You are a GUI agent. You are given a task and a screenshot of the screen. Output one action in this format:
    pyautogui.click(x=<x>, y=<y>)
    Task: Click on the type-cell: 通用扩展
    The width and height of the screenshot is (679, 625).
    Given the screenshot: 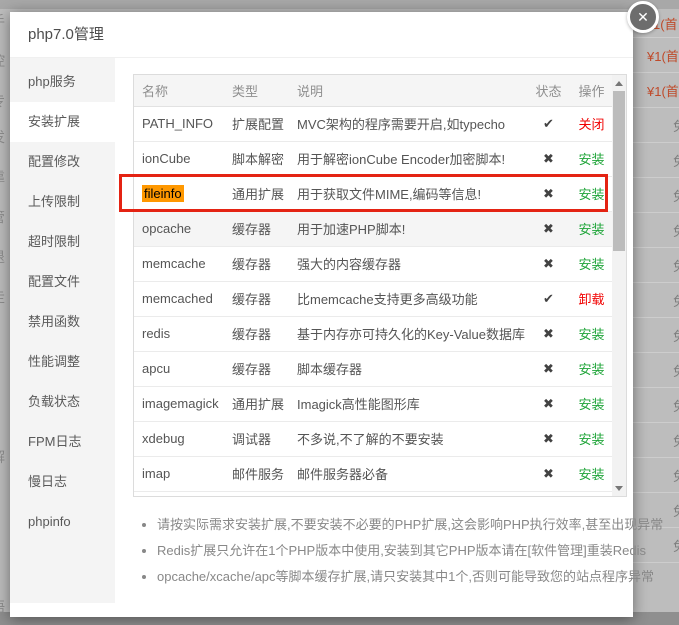 What is the action you would take?
    pyautogui.click(x=256, y=194)
    